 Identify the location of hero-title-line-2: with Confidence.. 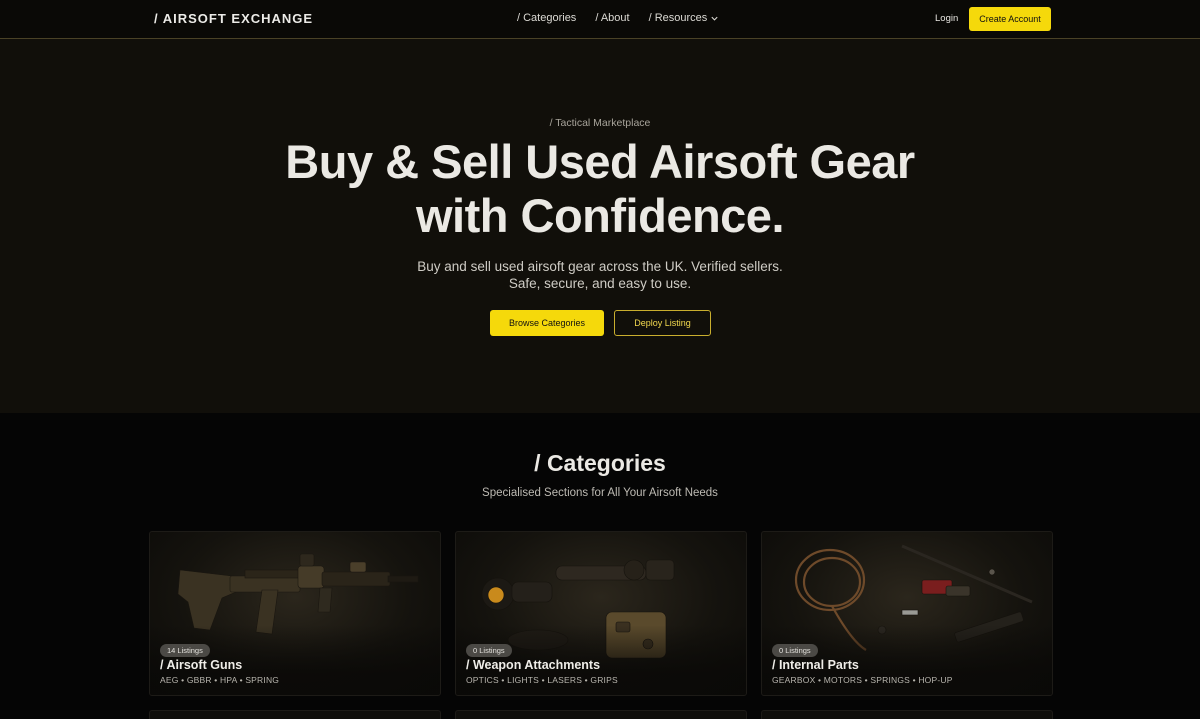
(600, 215).